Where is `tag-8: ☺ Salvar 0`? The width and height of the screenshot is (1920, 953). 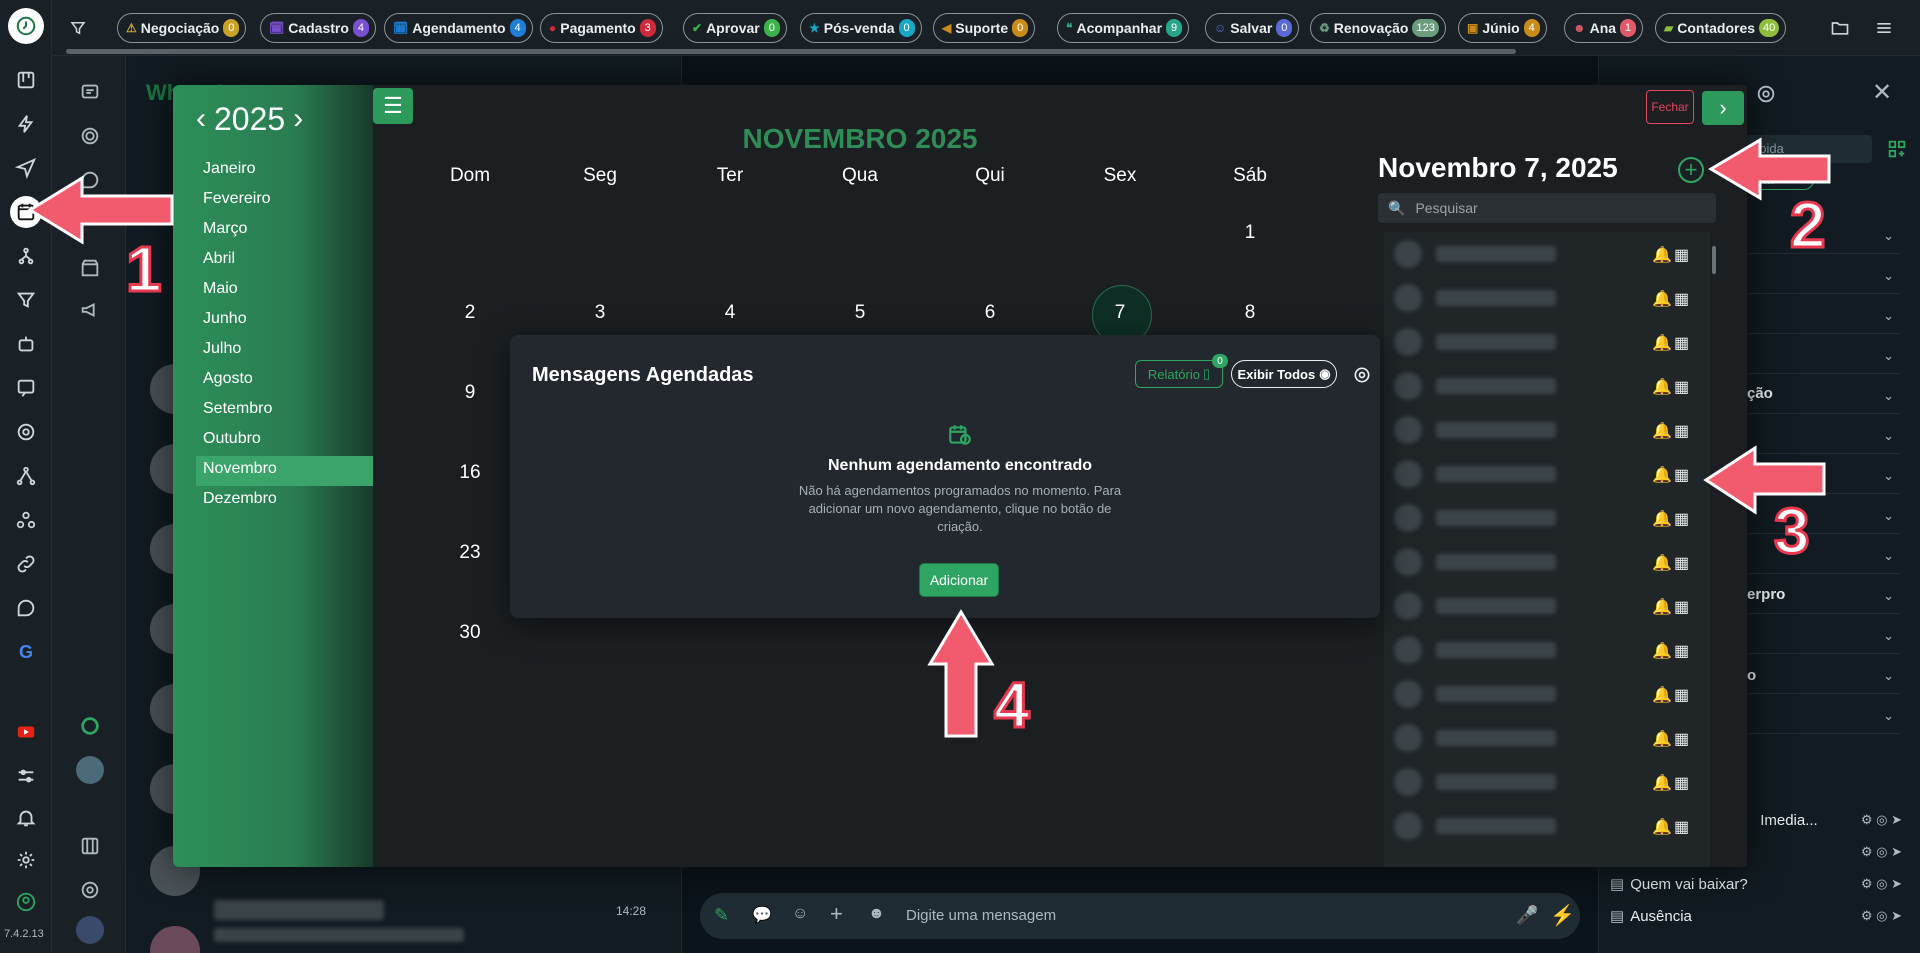 tag-8: ☺ Salvar 0 is located at coordinates (1252, 28).